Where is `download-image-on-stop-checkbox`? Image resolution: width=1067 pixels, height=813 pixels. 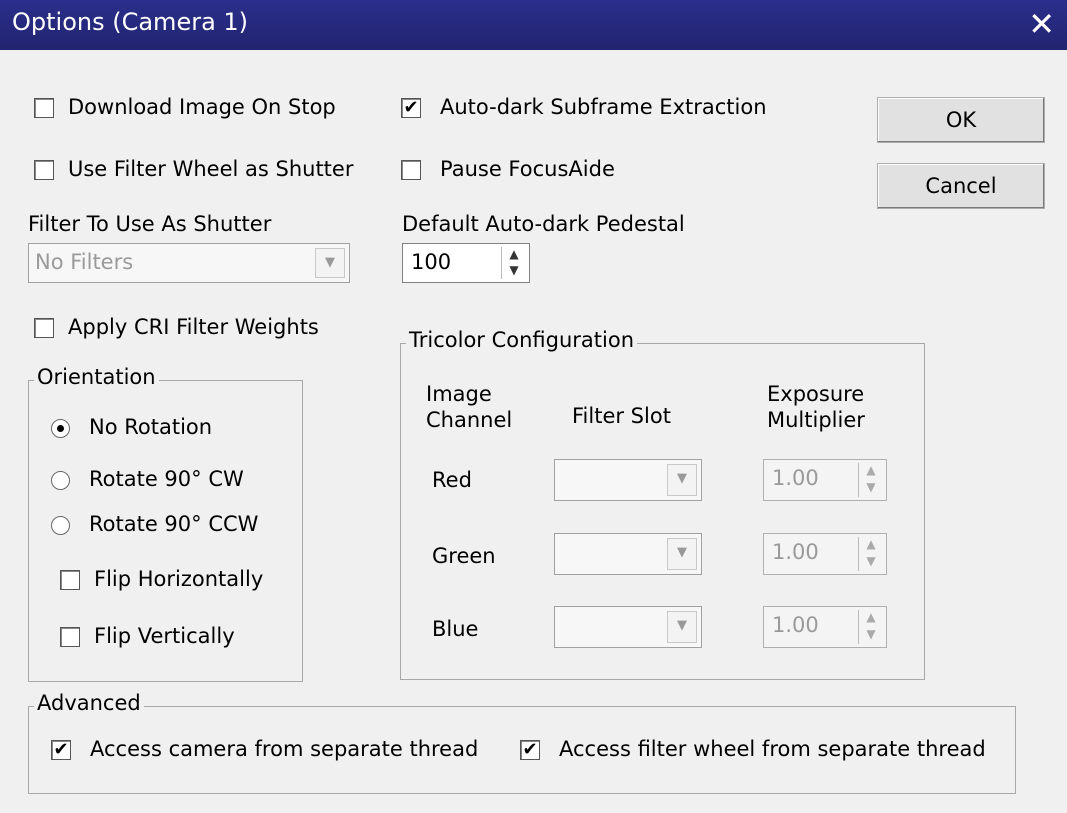
download-image-on-stop-checkbox is located at coordinates (44, 108).